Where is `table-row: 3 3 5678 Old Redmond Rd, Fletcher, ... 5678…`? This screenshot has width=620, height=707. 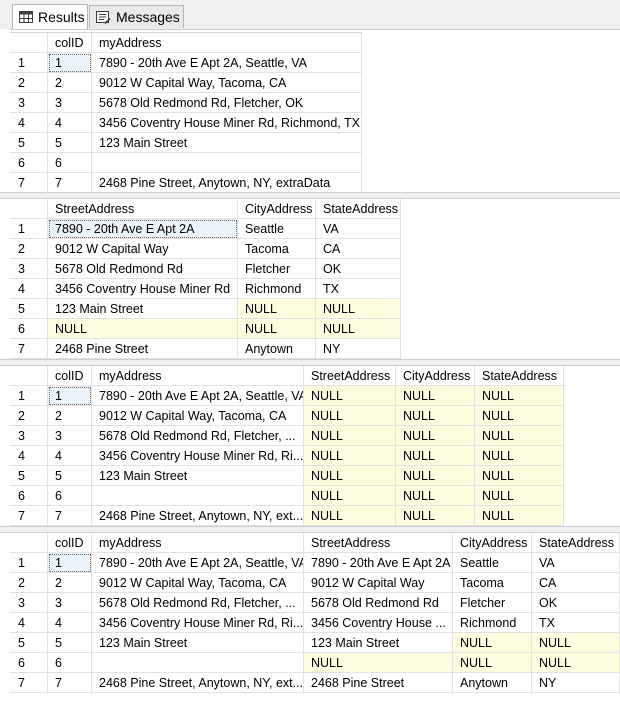
table-row: 3 3 5678 Old Redmond Rd, Fletcher, ... 5678… is located at coordinates (315, 603).